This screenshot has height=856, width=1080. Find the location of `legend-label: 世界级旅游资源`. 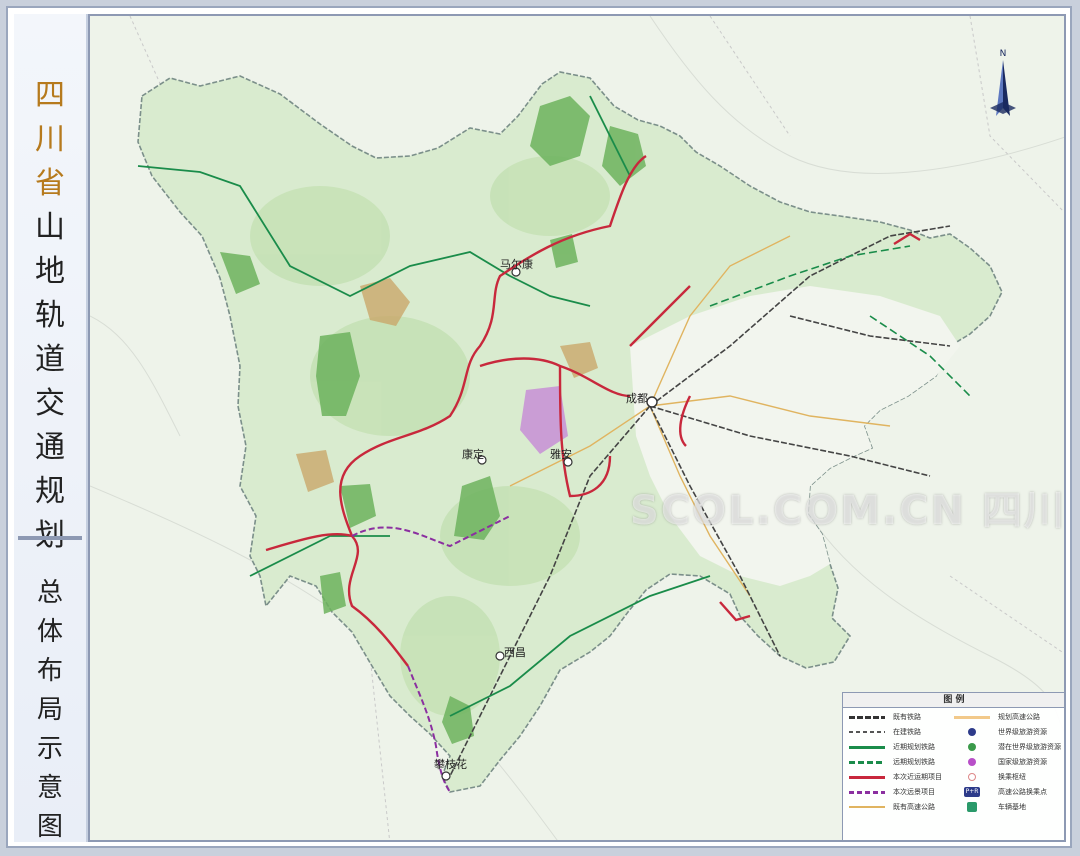

legend-label: 世界级旅游资源 is located at coordinates (1022, 732).